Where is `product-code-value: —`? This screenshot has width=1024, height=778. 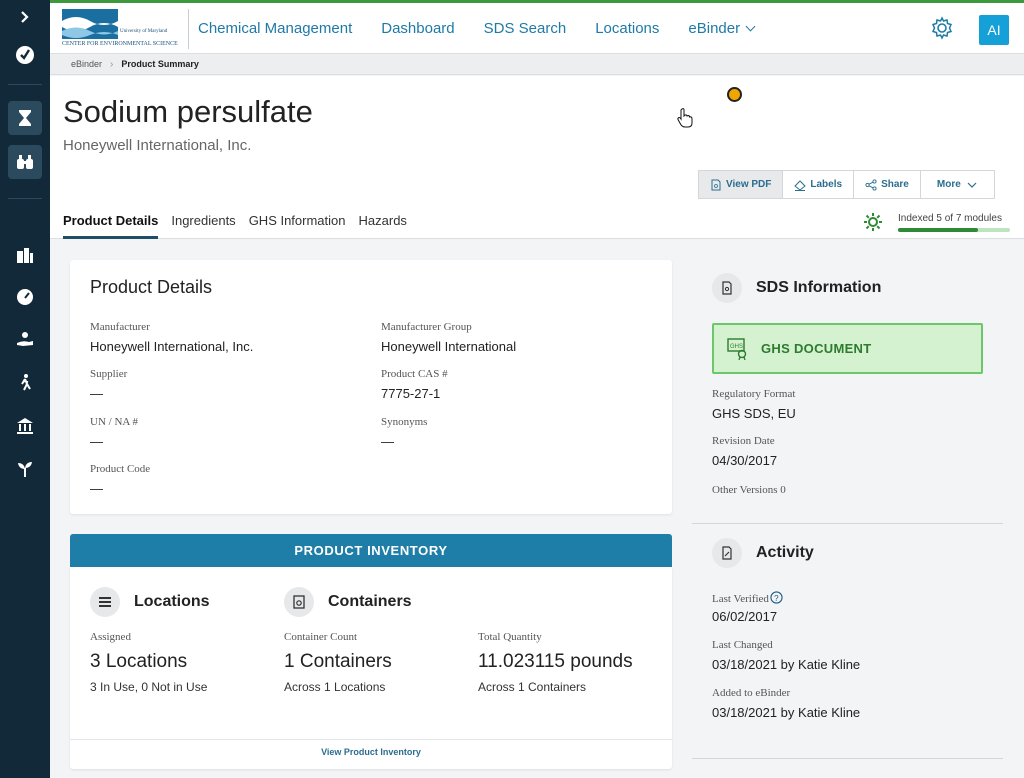
product-code-value: — is located at coordinates (96, 488).